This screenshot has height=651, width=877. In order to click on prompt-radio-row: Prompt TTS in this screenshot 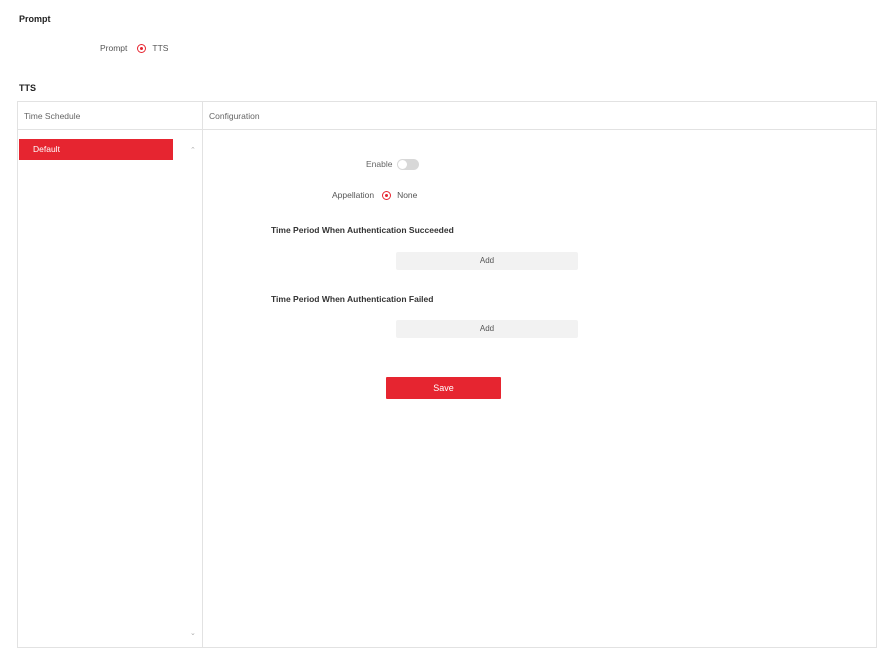, I will do `click(134, 48)`.